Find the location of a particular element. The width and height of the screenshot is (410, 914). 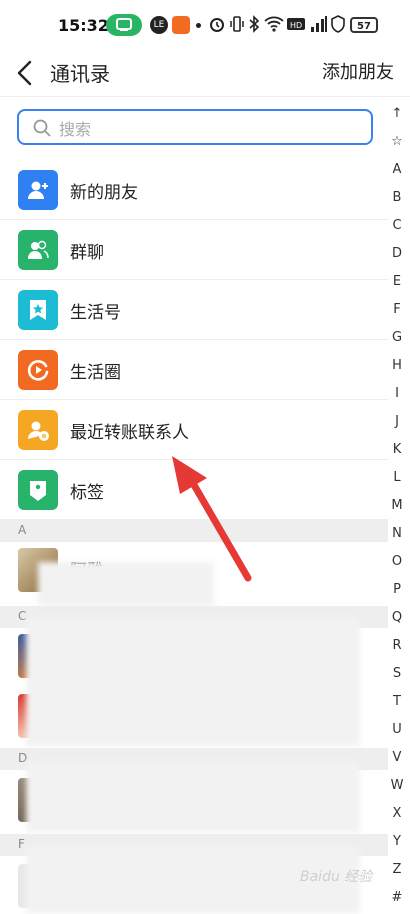

index-letter: A is located at coordinates (397, 169).